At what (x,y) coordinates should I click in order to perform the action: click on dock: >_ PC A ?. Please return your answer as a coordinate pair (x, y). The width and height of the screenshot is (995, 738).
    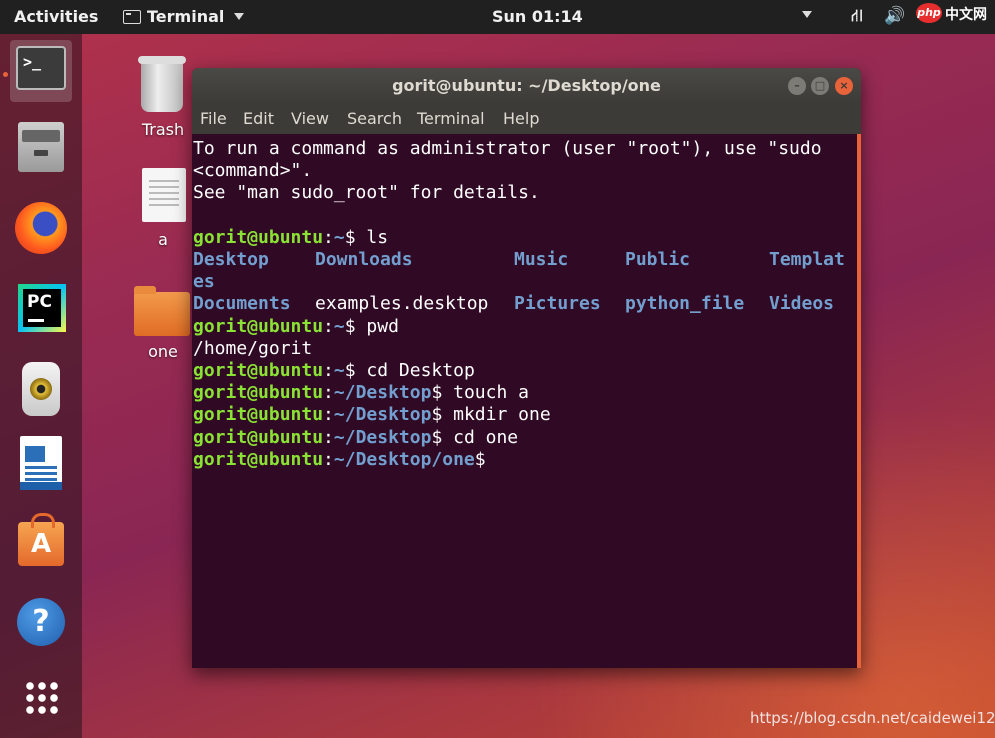
    Looking at the image, I should click on (41, 386).